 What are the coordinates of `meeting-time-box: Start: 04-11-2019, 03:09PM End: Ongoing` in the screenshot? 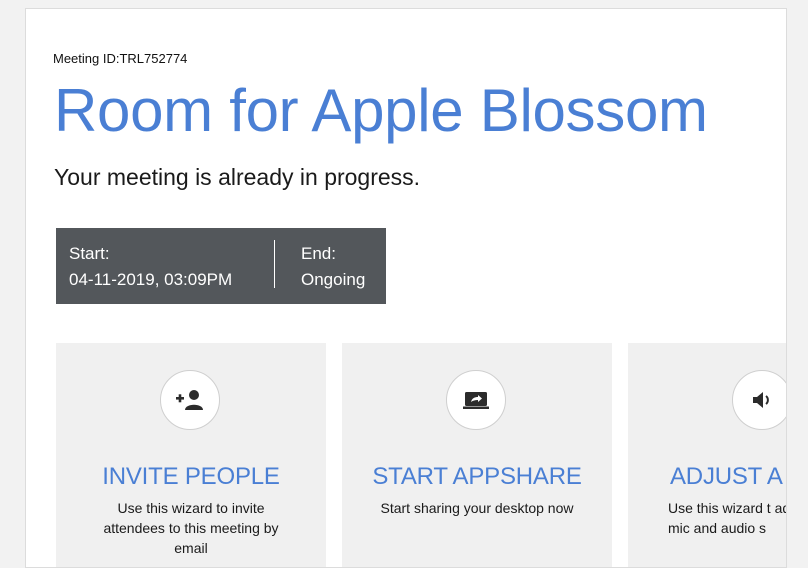 It's located at (221, 266).